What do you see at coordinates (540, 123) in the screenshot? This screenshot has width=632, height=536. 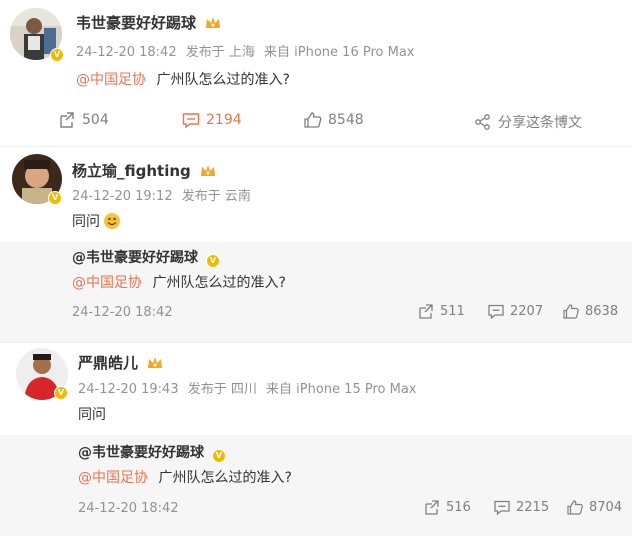 I see `share-label: 分享这条博文` at bounding box center [540, 123].